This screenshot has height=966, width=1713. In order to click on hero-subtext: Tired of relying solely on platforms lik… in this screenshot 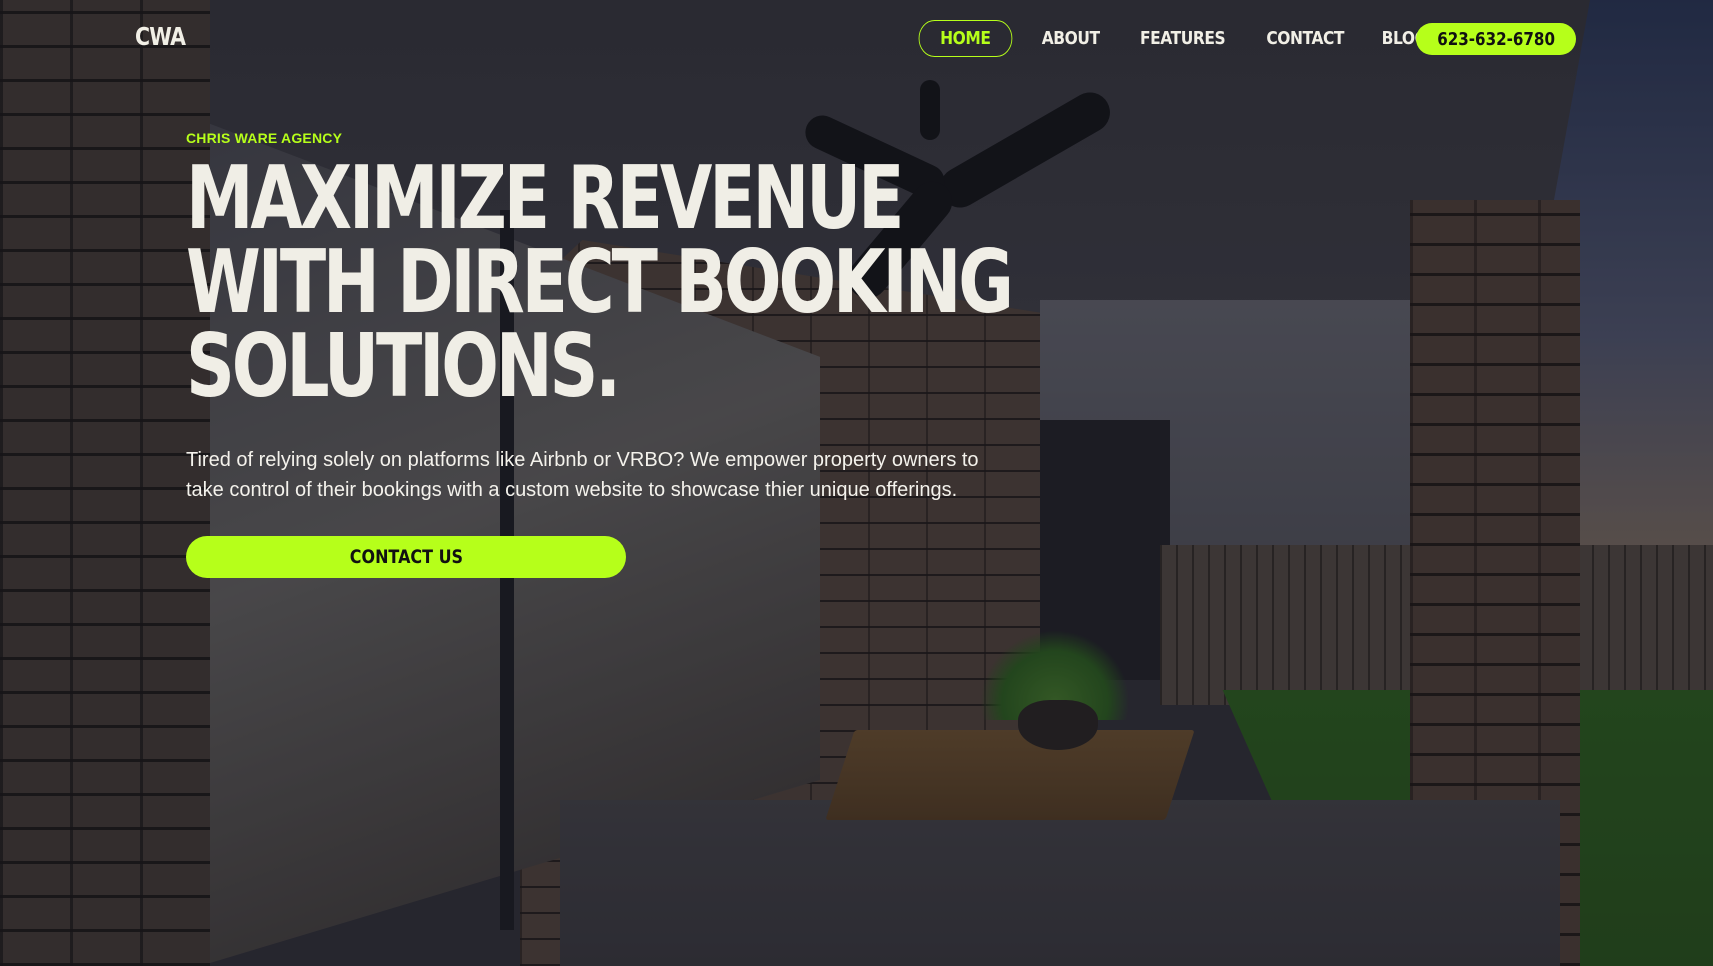, I will do `click(582, 475)`.